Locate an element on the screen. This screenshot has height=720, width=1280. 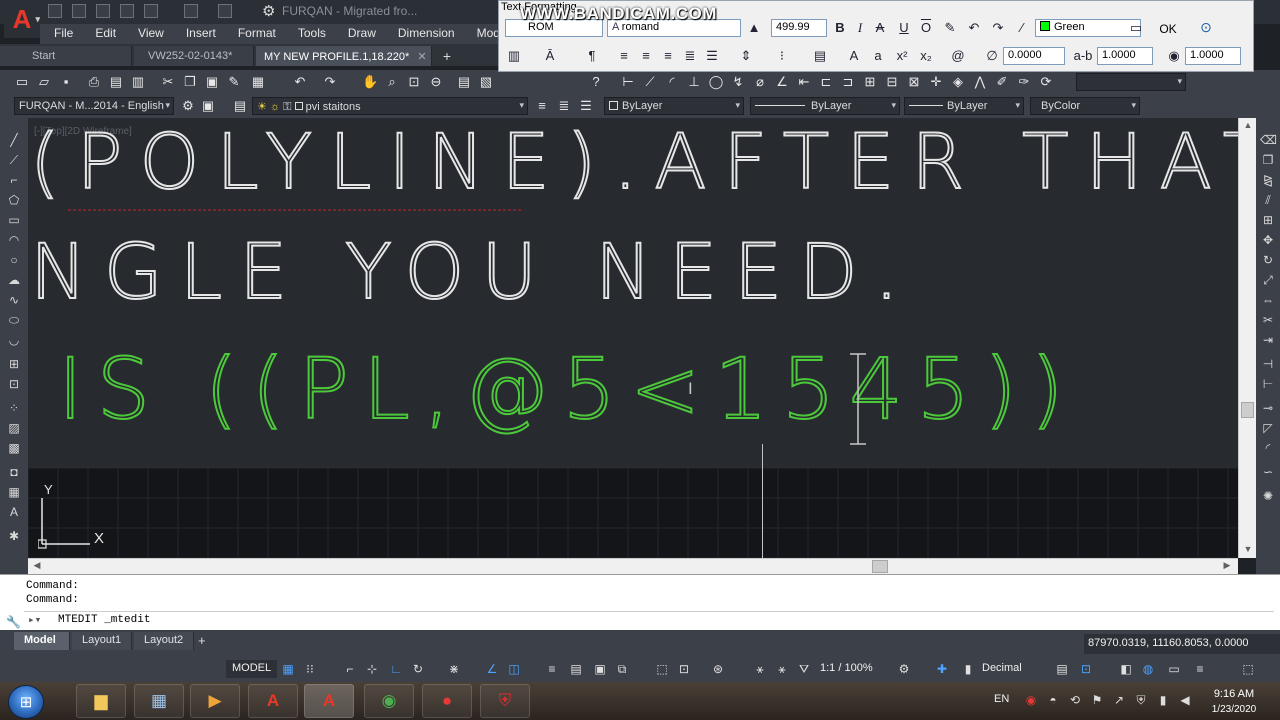
array-icon: ⊞ is located at coordinates (1268, 220).